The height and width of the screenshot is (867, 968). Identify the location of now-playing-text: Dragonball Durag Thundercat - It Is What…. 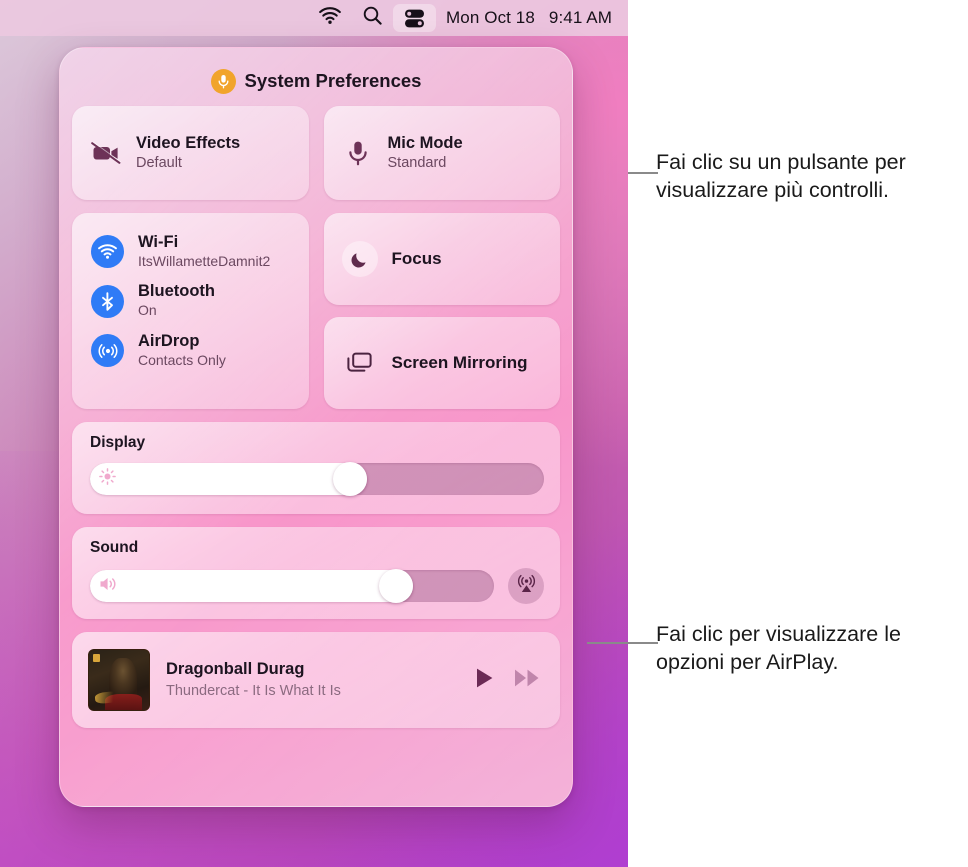
(312, 680).